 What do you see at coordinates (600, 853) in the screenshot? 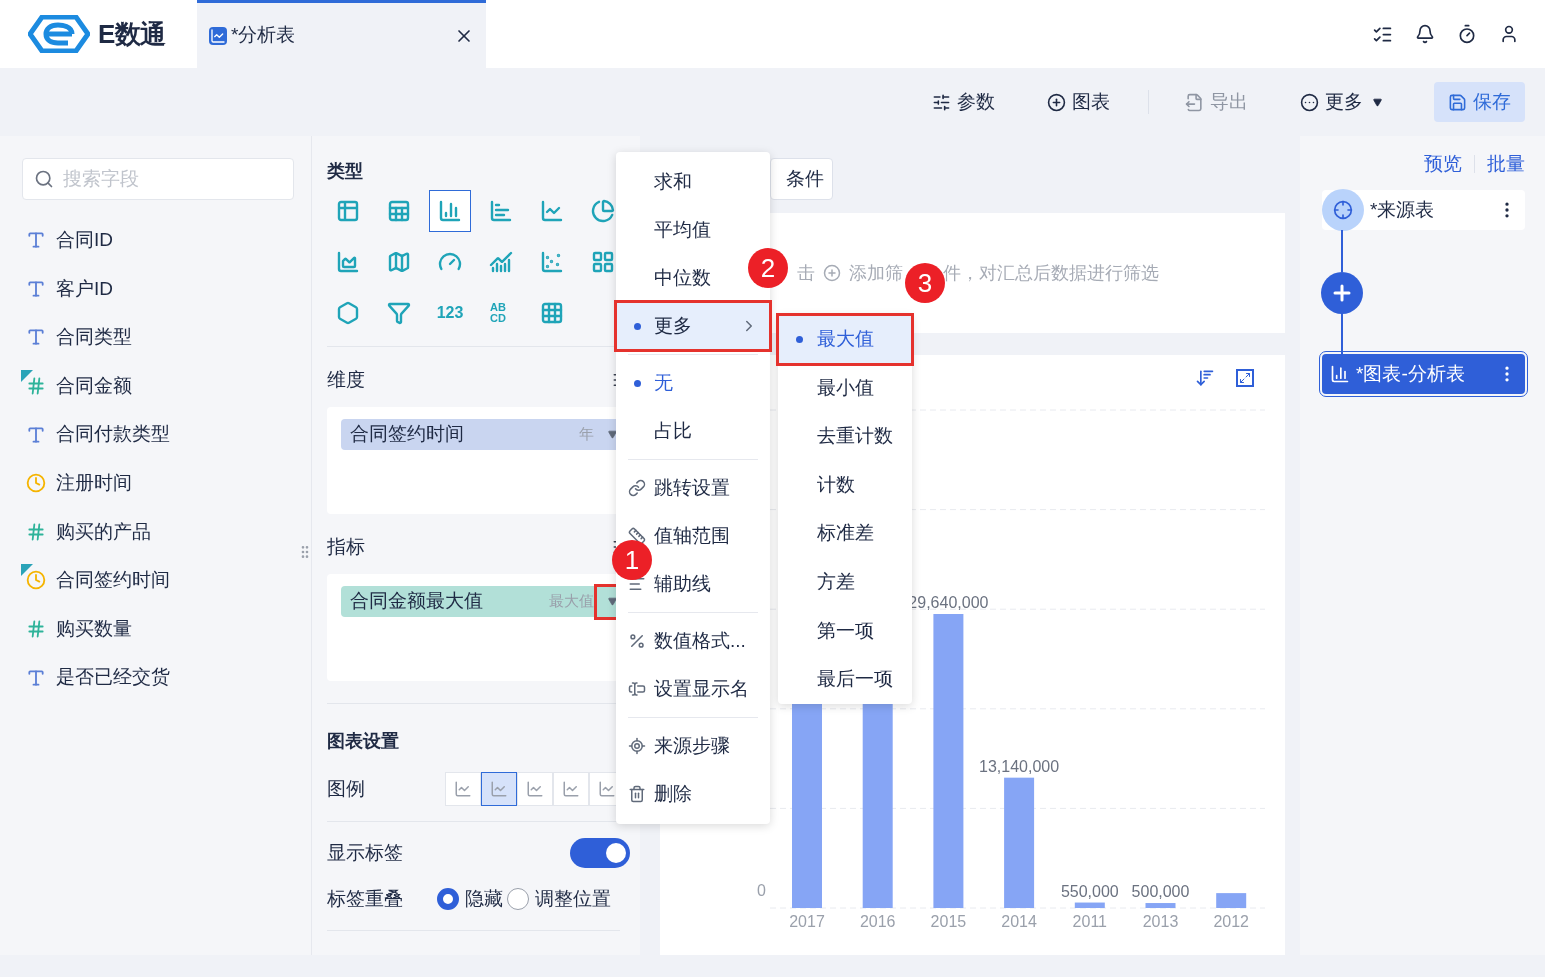
I see `toggle-switch` at bounding box center [600, 853].